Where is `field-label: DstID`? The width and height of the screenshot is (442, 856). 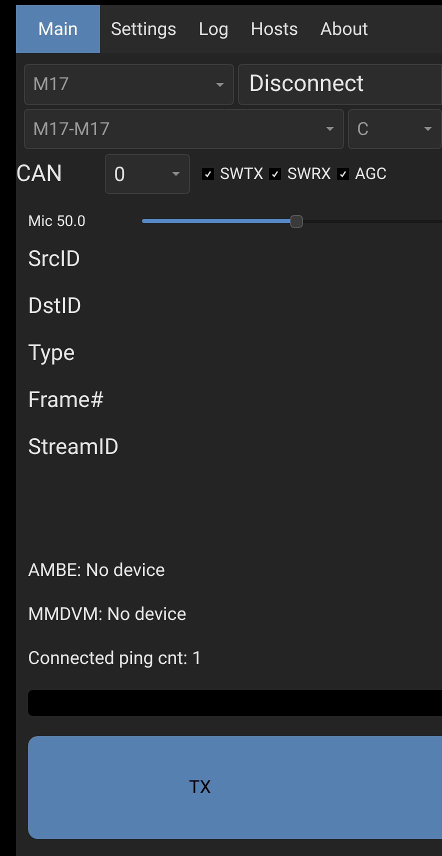
field-label: DstID is located at coordinates (55, 307).